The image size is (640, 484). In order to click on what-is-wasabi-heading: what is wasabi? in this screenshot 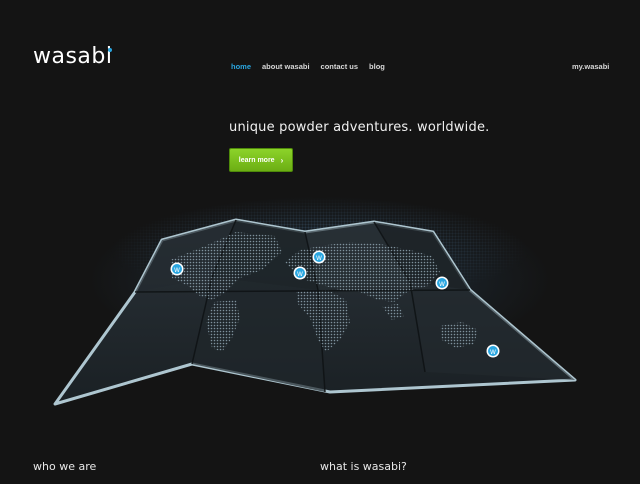, I will do `click(363, 466)`.